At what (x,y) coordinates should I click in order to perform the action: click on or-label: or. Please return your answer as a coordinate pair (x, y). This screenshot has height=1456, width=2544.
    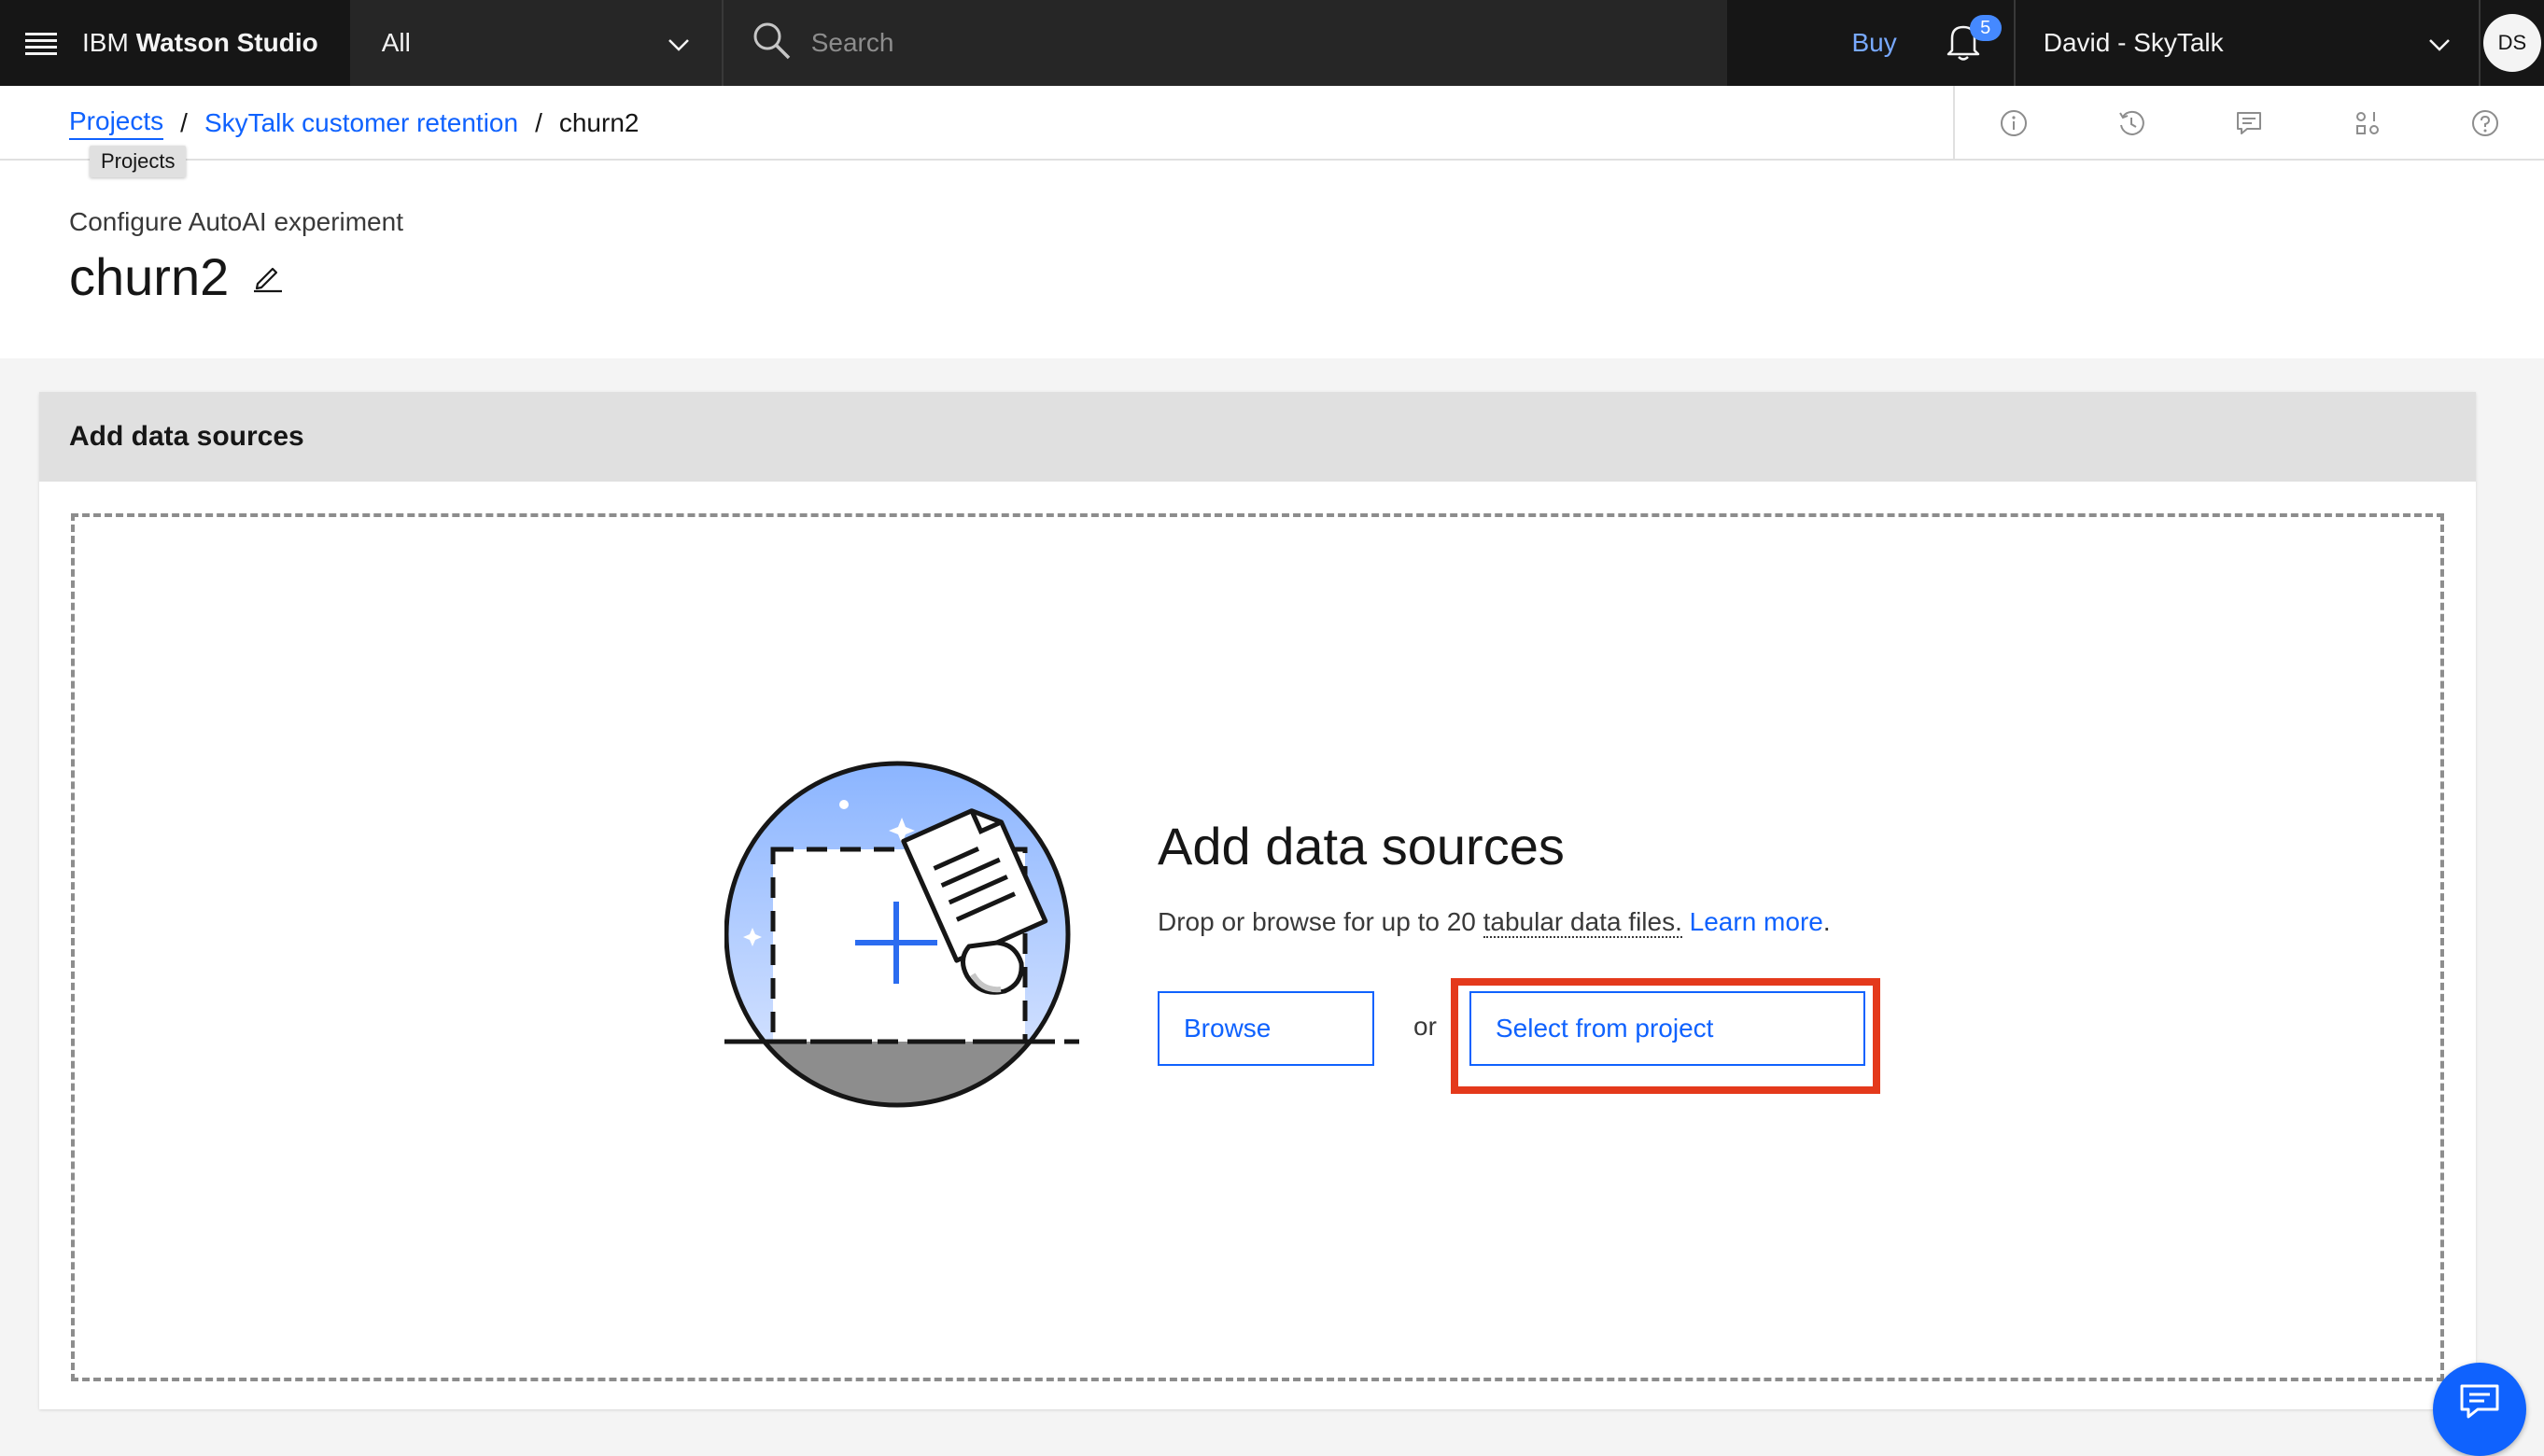
    Looking at the image, I should click on (1425, 1026).